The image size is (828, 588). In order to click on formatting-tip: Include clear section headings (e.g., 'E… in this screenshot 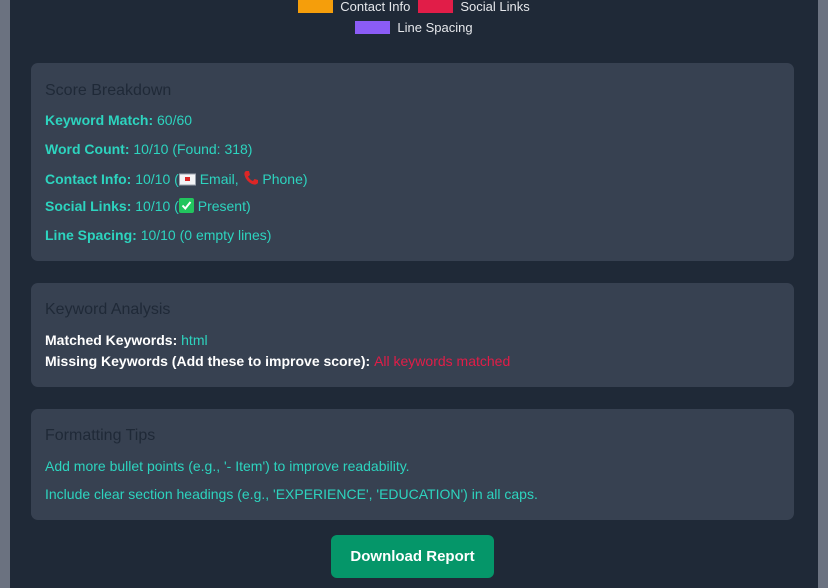, I will do `click(291, 494)`.